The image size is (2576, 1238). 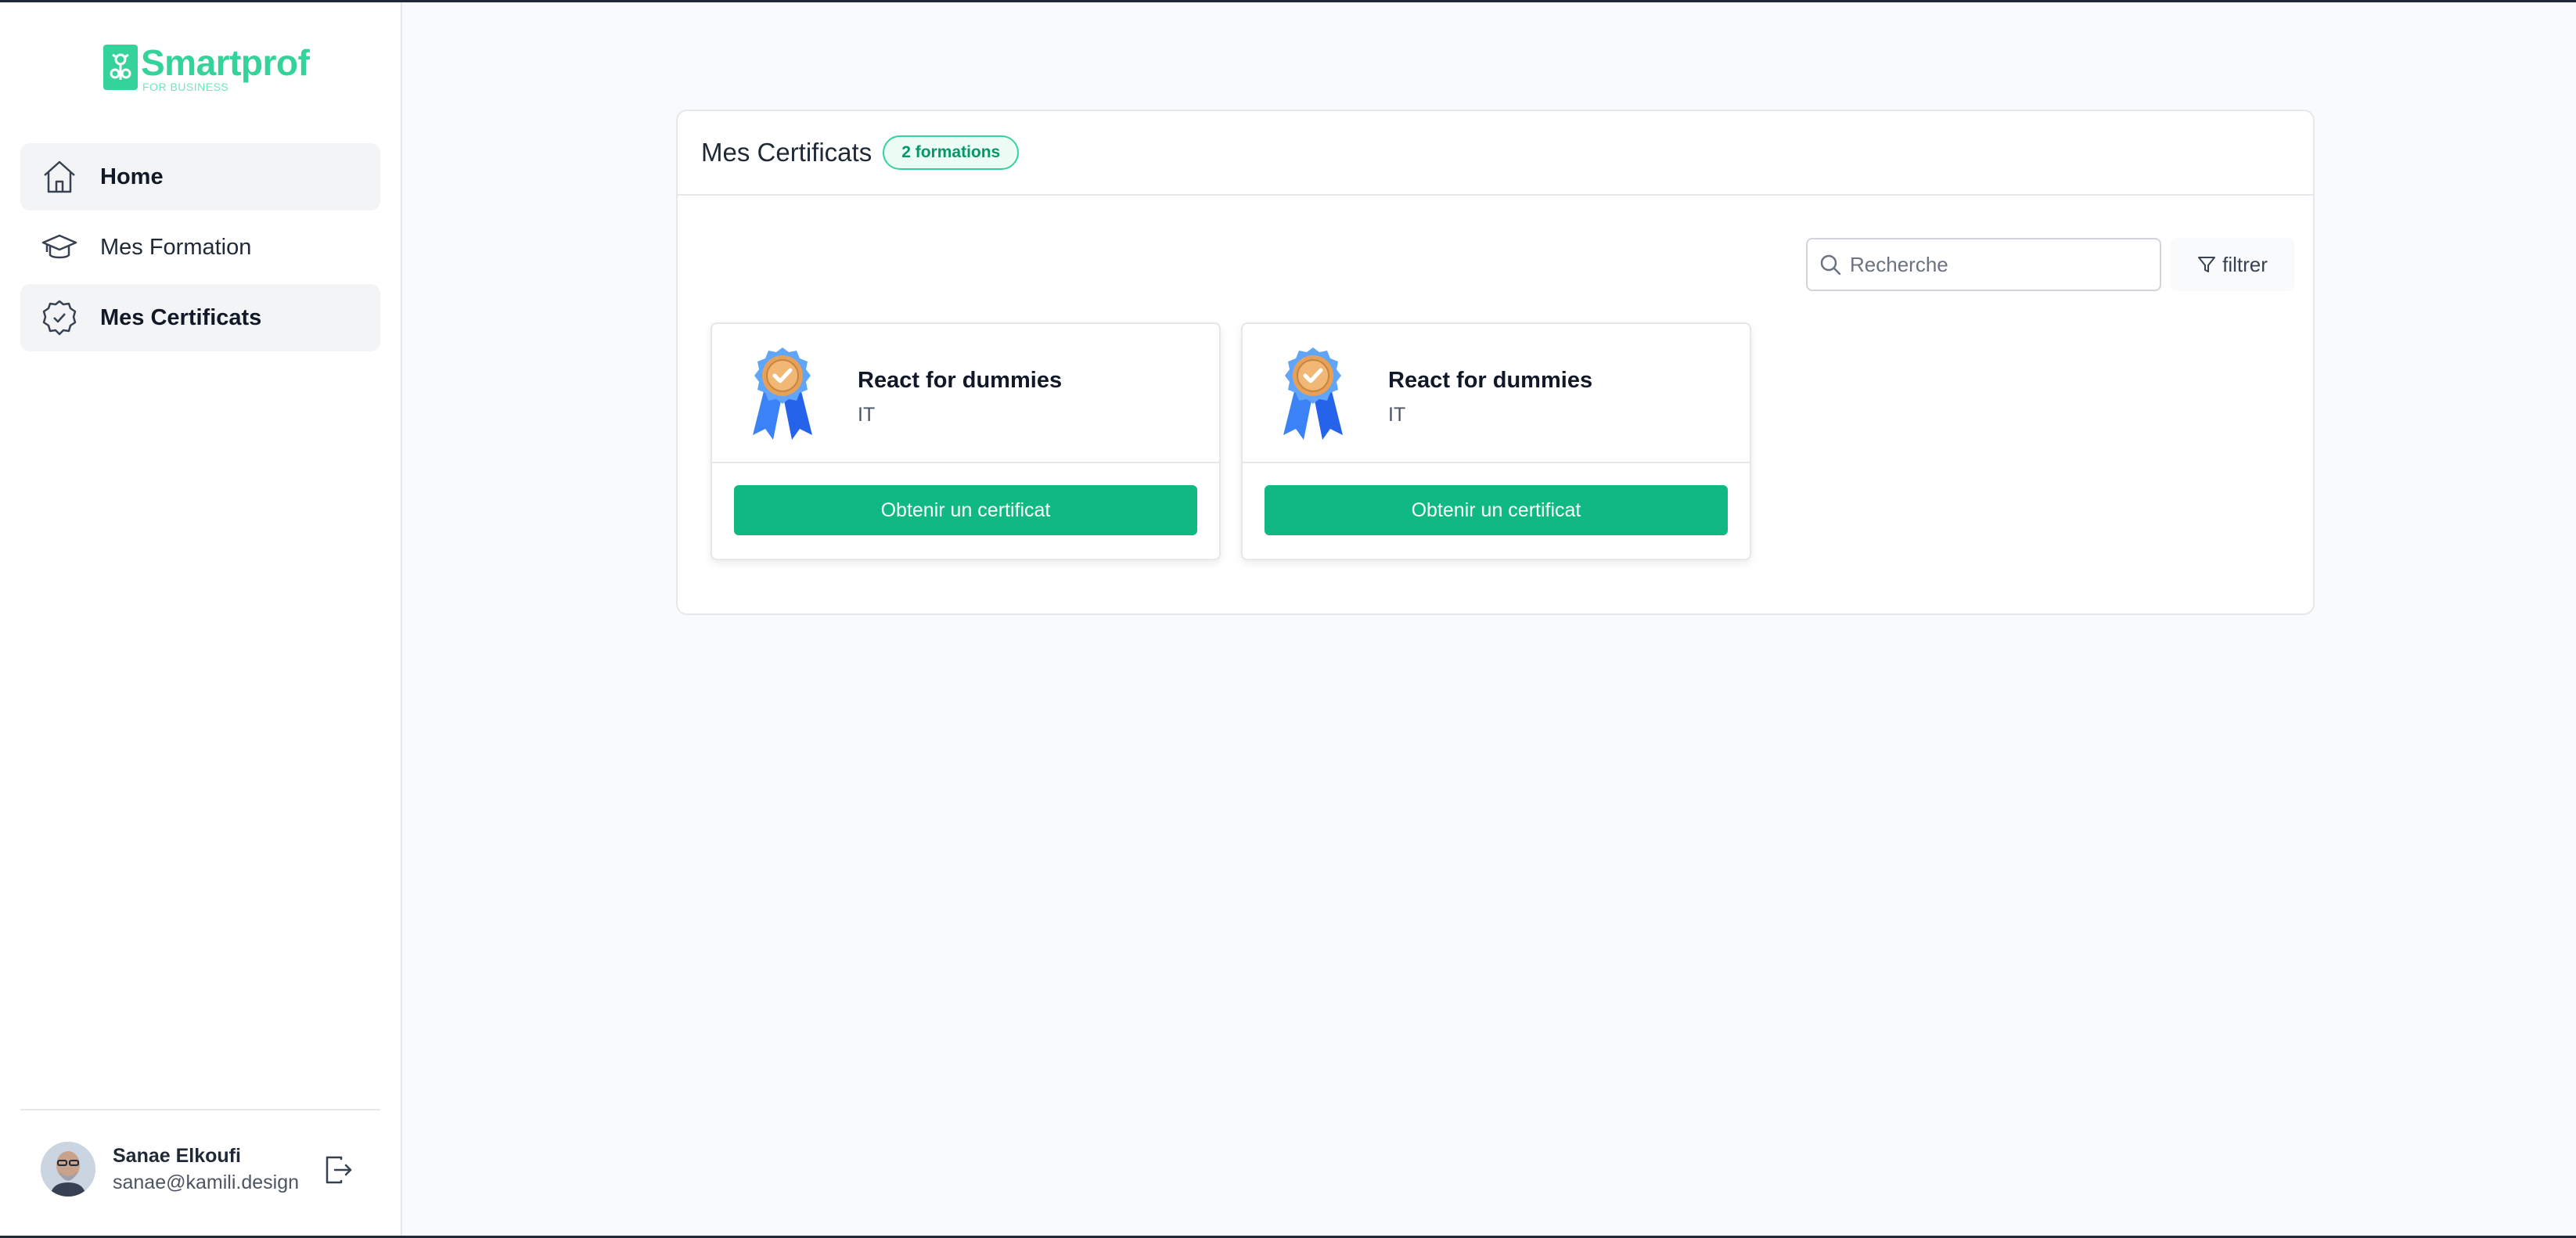 I want to click on sidebar-item-label: Home, so click(x=132, y=177).